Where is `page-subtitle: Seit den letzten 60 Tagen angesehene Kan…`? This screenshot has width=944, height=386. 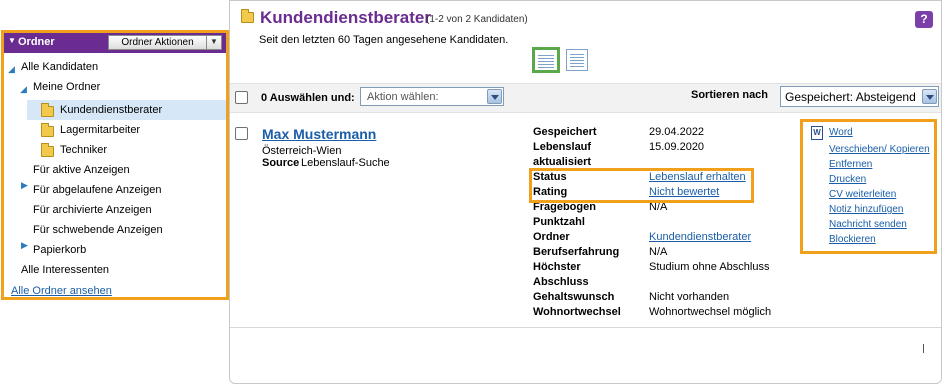
page-subtitle: Seit den letzten 60 Tagen angesehene Kan… is located at coordinates (384, 40).